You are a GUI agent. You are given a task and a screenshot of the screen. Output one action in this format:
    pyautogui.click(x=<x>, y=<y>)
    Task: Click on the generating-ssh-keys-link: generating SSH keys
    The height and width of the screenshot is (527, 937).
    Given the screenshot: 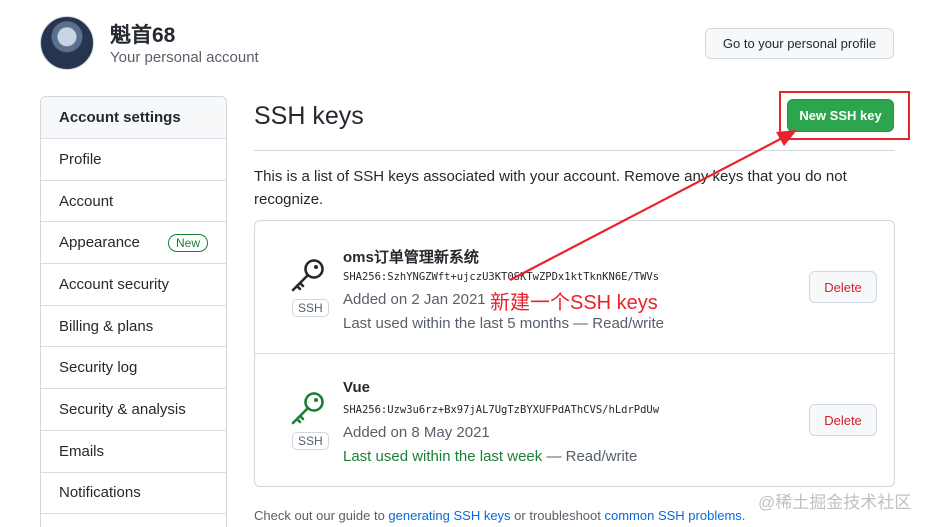 What is the action you would take?
    pyautogui.click(x=449, y=515)
    